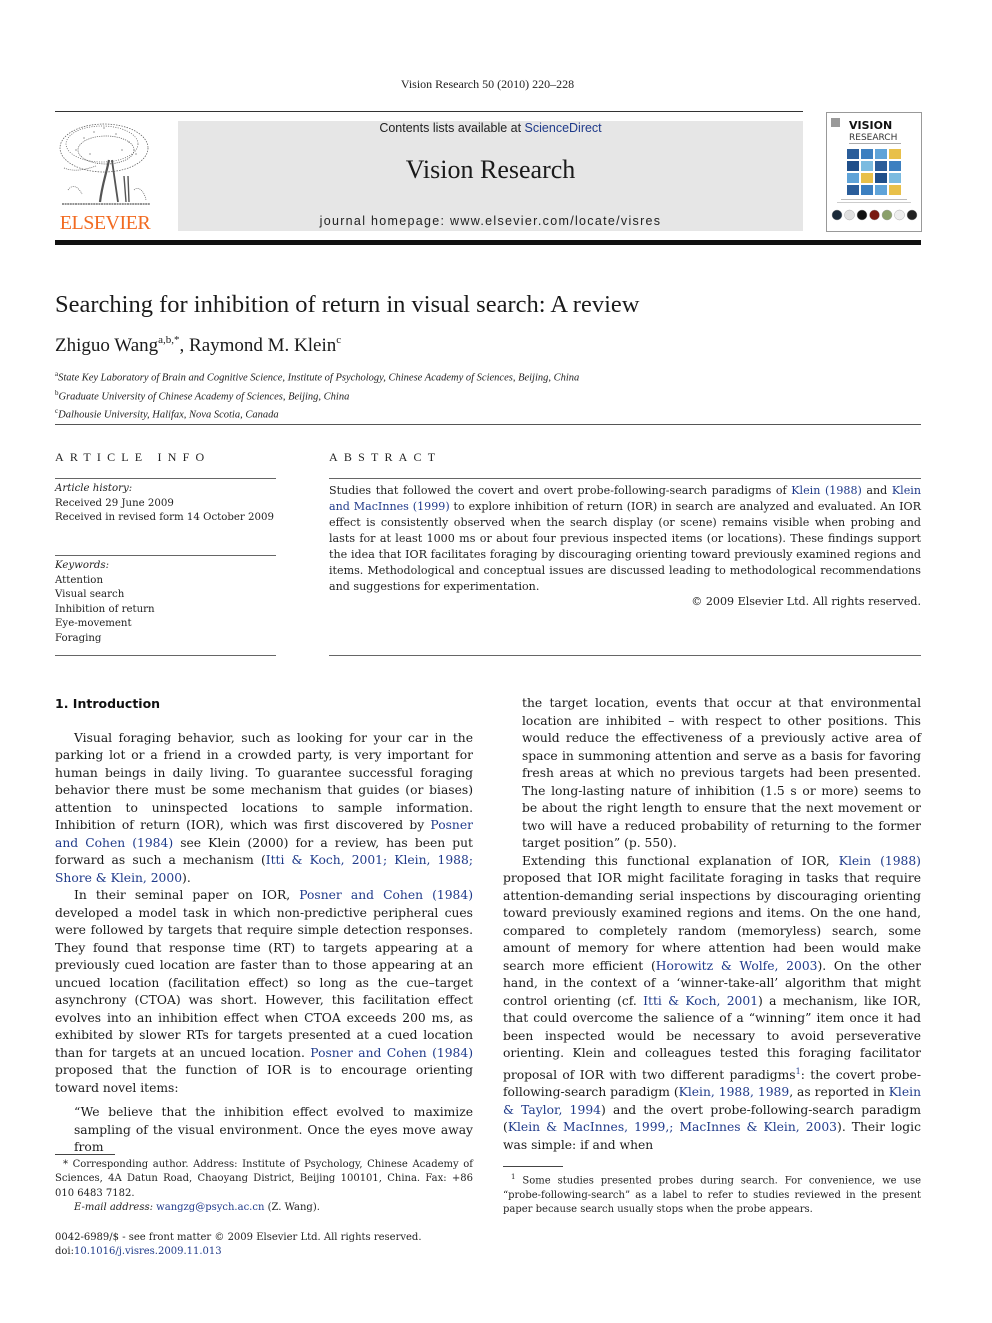  I want to click on tree-icon, so click(104, 164).